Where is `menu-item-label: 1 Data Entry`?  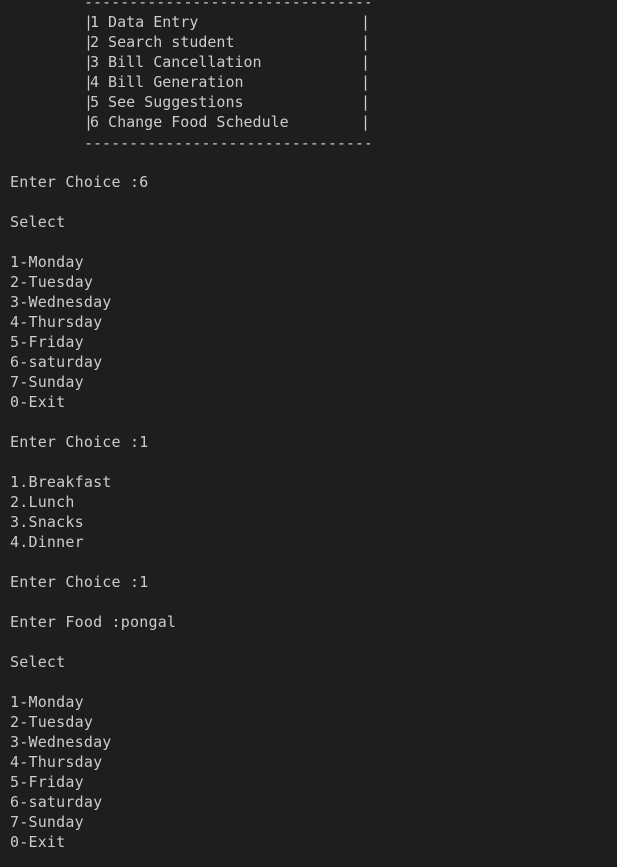 menu-item-label: 1 Data Entry is located at coordinates (144, 22).